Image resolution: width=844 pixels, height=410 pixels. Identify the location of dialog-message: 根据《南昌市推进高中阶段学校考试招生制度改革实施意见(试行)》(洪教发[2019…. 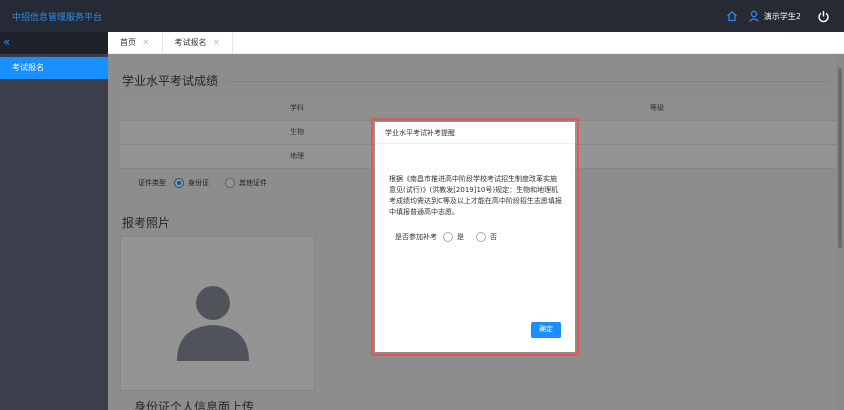
(475, 195).